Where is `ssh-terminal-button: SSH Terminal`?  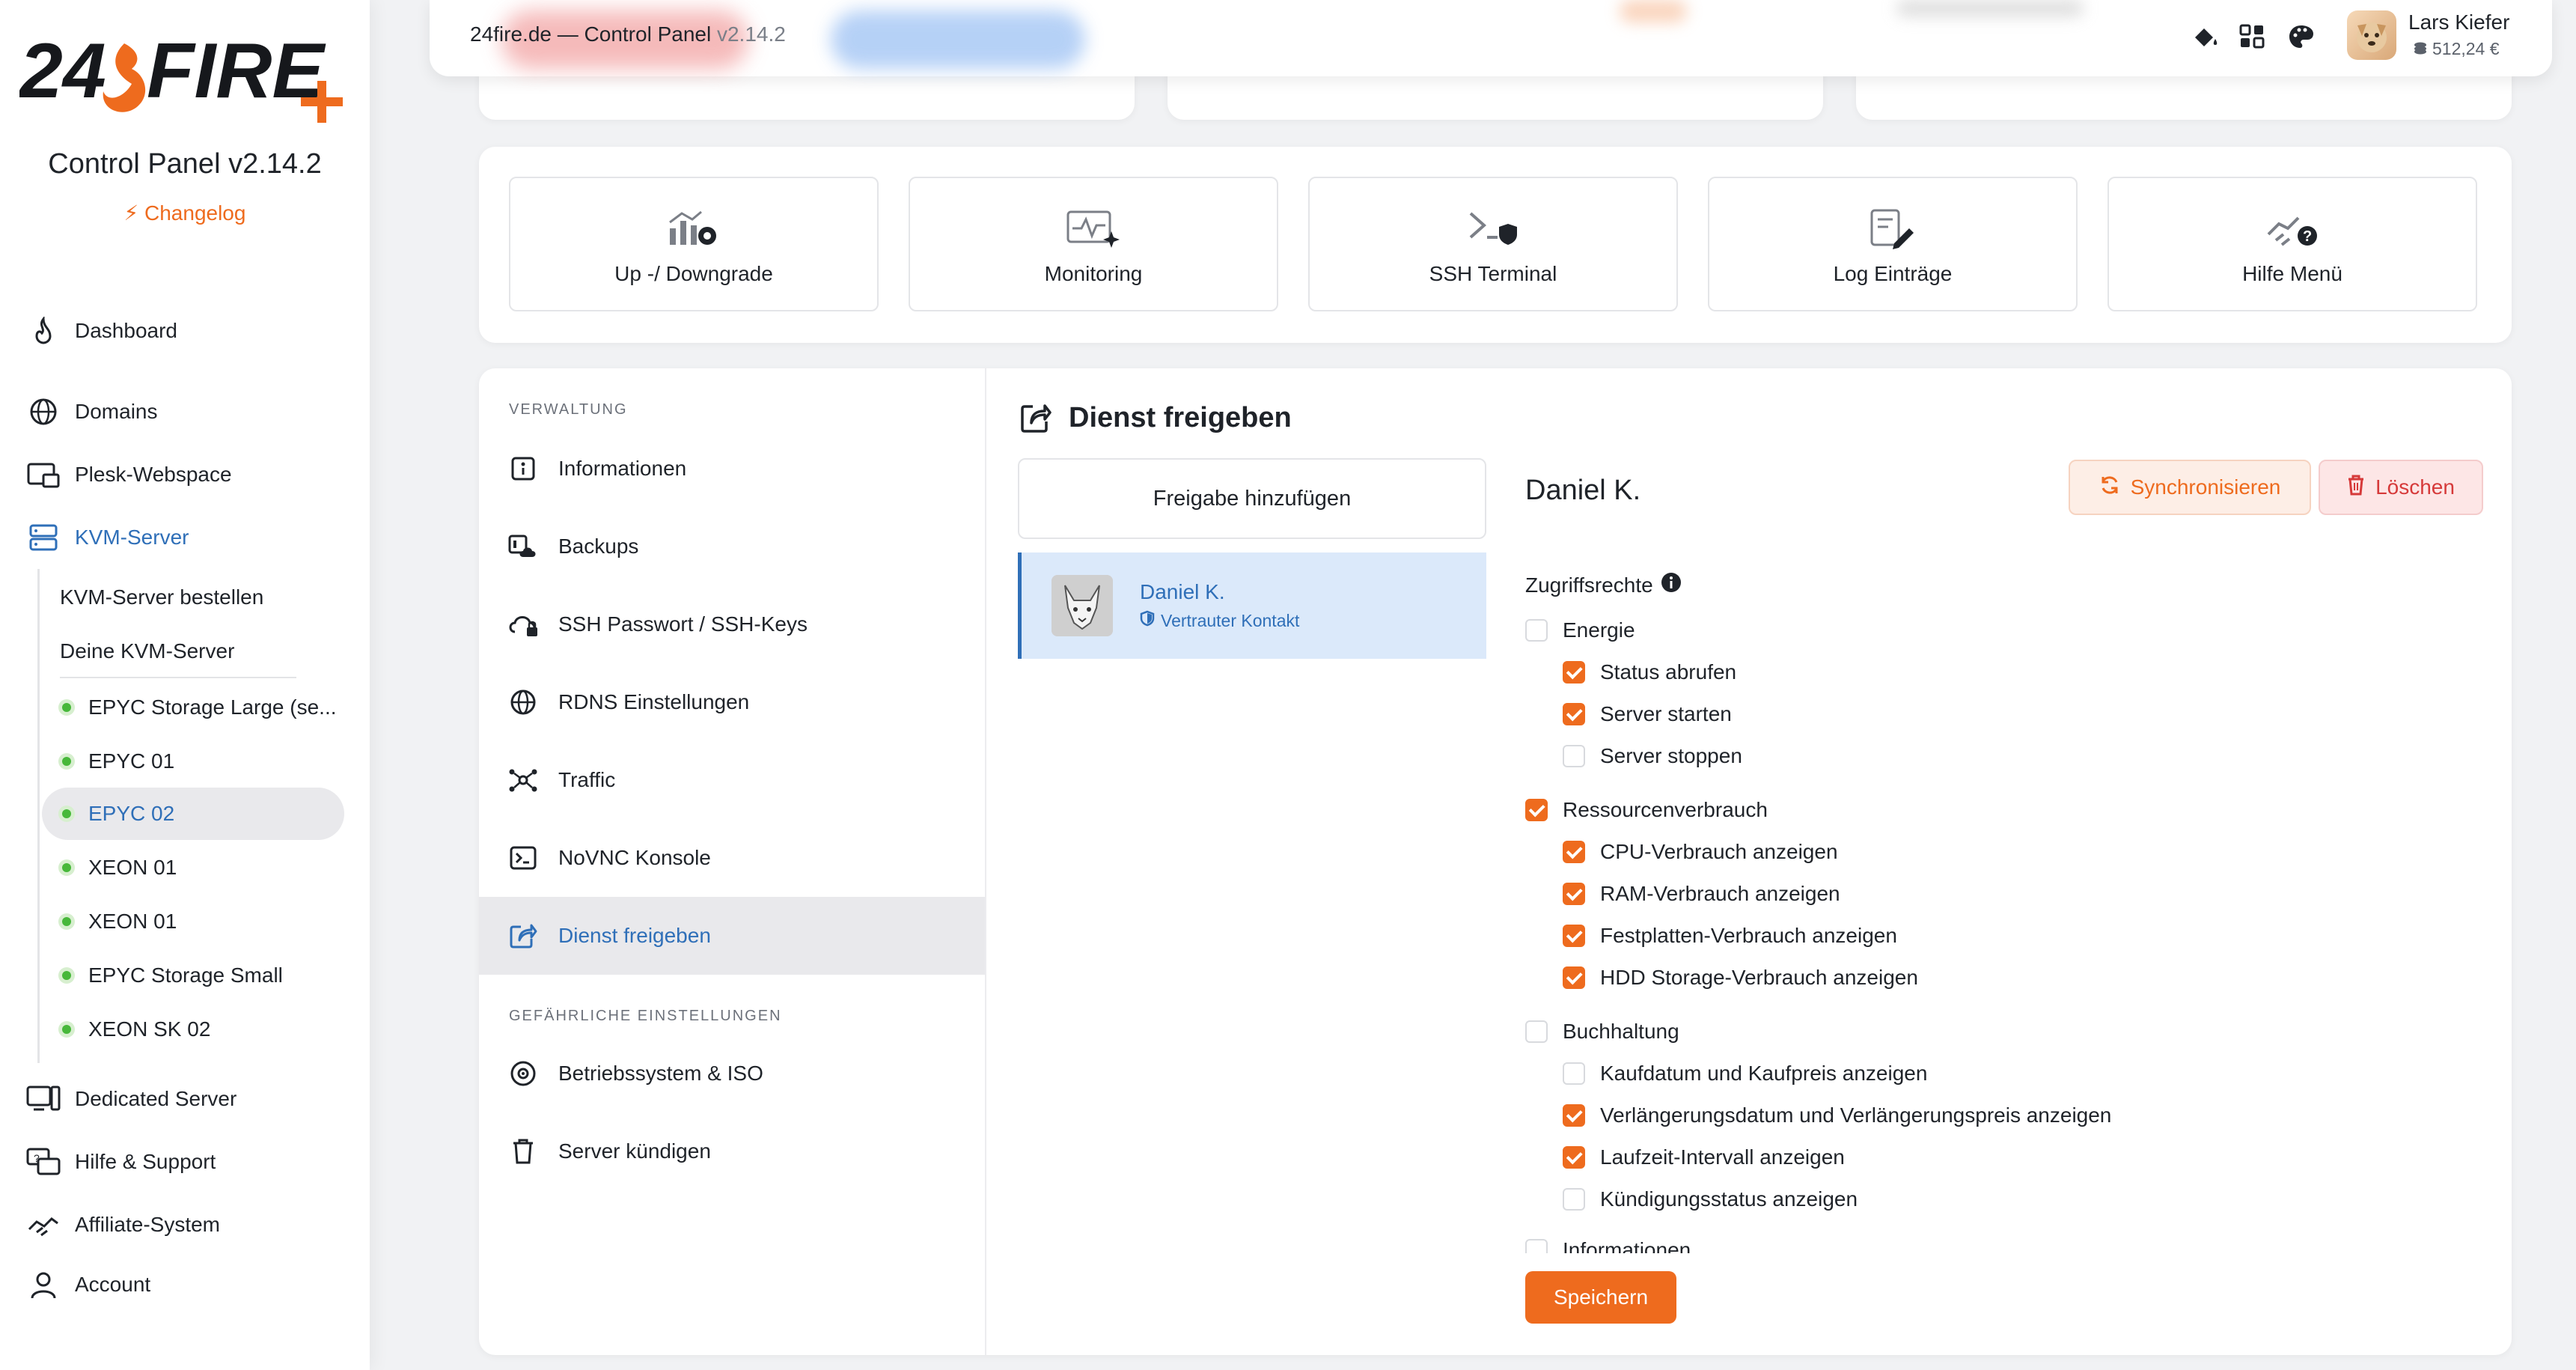 ssh-terminal-button: SSH Terminal is located at coordinates (1493, 244).